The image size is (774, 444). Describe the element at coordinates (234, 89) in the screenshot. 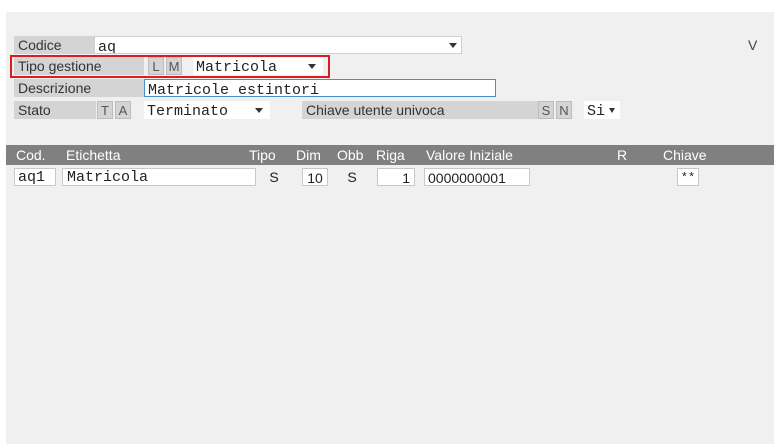

I see `descrizione-value: Matricole estintori` at that location.